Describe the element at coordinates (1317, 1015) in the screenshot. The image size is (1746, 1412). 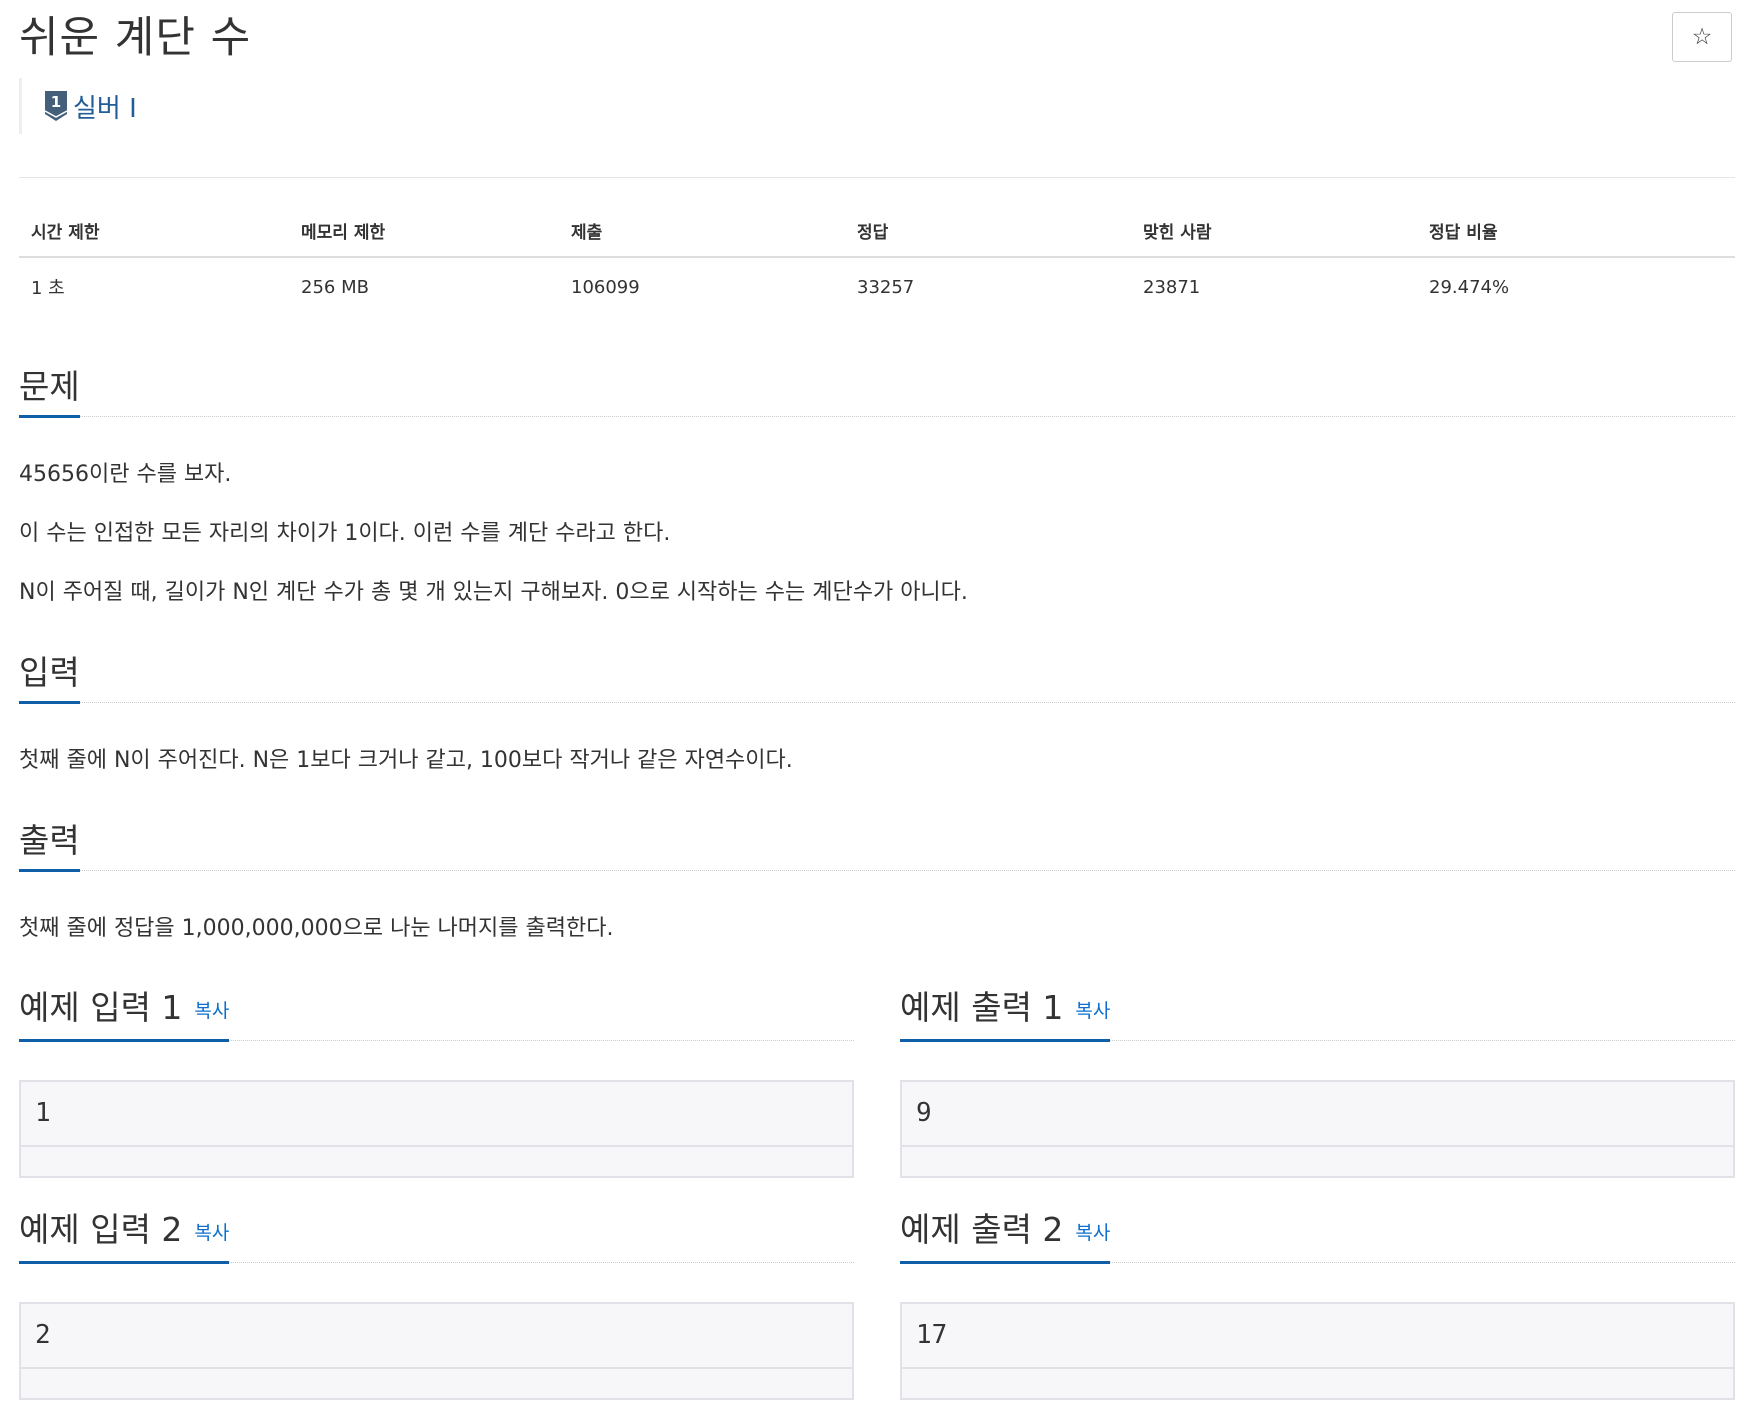
I see `sample-output-1-header: 예제 출력 1 복사` at that location.